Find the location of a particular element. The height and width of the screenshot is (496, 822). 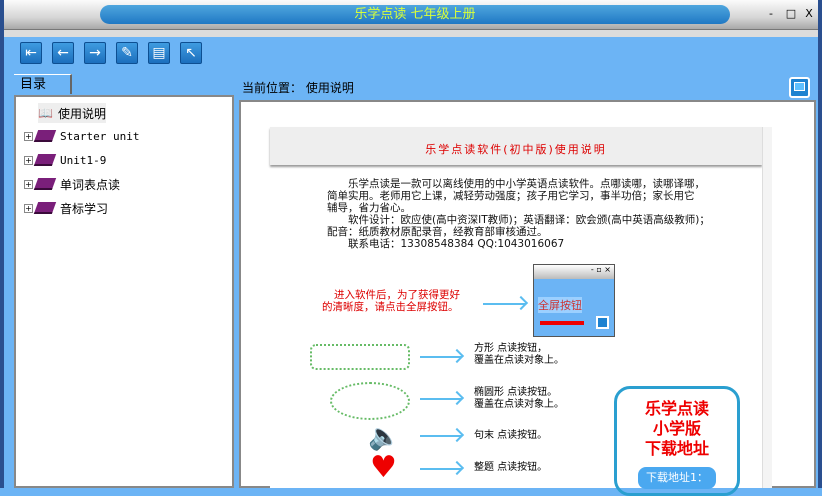

tree-item-label: Unit1-9 is located at coordinates (83, 160).